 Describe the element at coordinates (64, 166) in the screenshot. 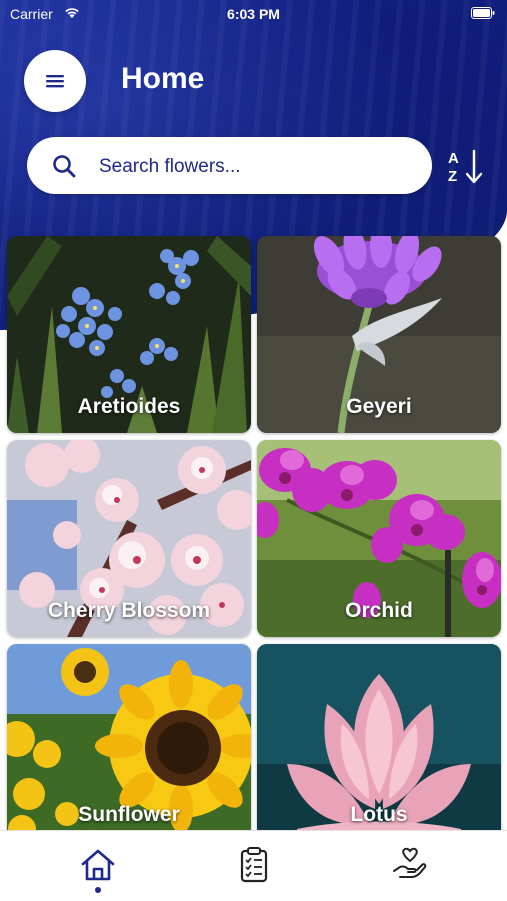

I see `search-icon` at that location.